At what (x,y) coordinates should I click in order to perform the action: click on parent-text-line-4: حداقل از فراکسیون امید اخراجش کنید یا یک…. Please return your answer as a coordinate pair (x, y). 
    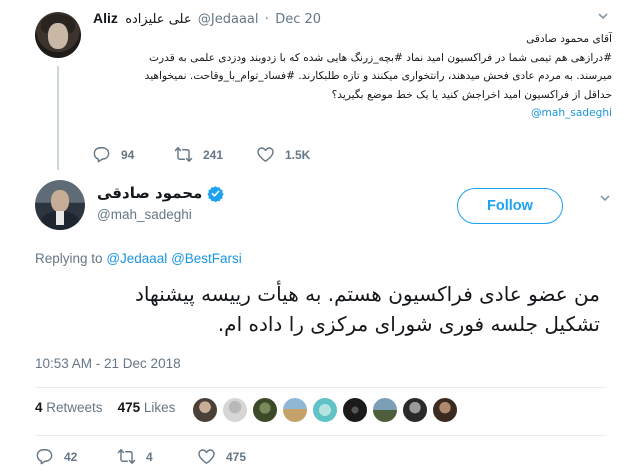
    Looking at the image, I should click on (471, 94).